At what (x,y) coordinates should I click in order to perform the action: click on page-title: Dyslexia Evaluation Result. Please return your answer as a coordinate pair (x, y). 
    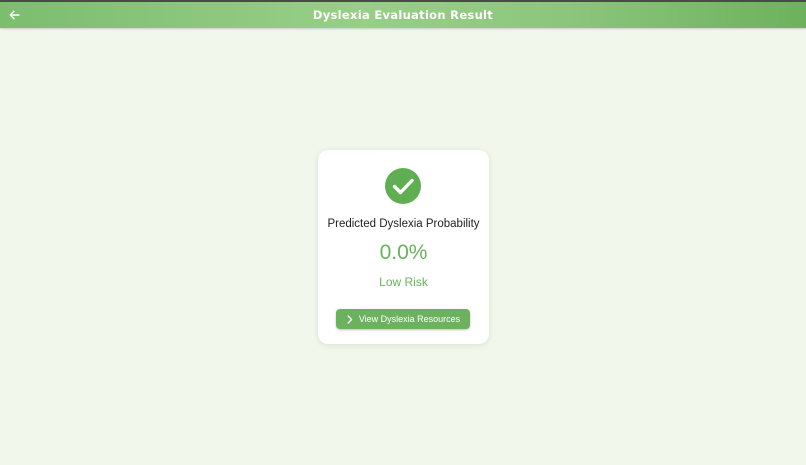
    Looking at the image, I should click on (403, 15).